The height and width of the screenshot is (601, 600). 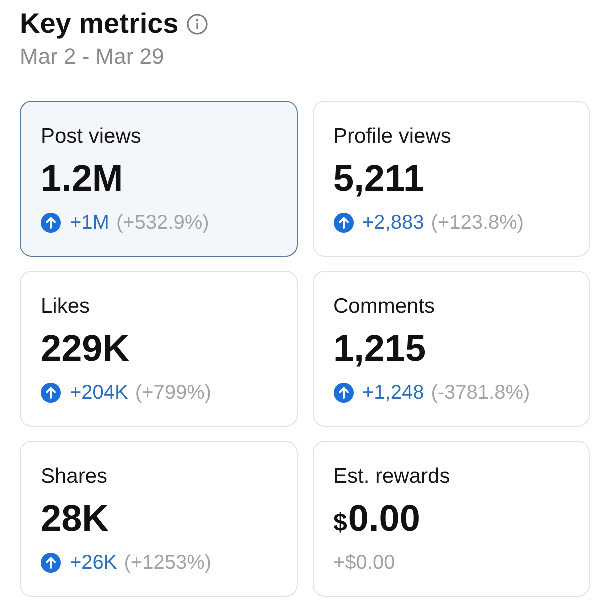 I want to click on change-amount: +$0.00, so click(x=365, y=563).